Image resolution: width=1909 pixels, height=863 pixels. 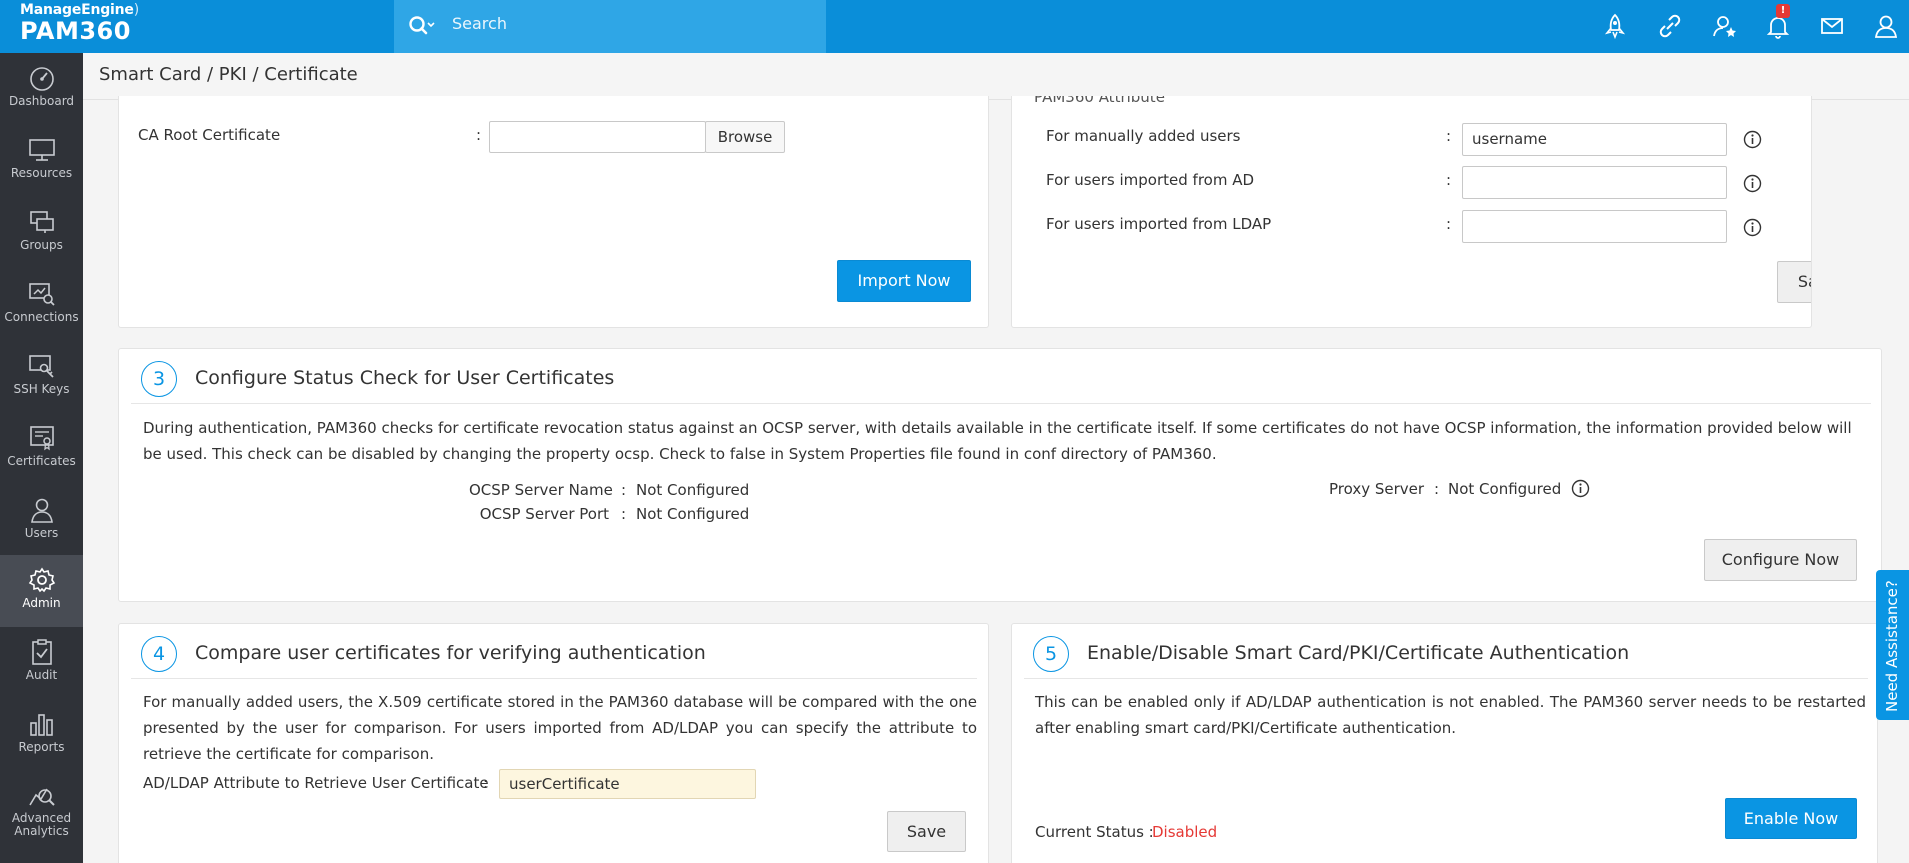 I want to click on search-bar: Search, so click(x=610, y=26).